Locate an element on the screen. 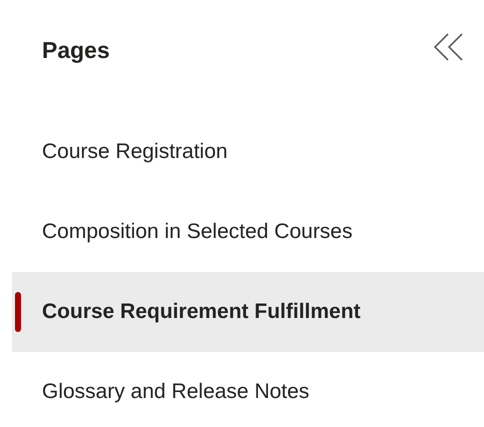 This screenshot has width=484, height=427. panel-title: Pages is located at coordinates (76, 50).